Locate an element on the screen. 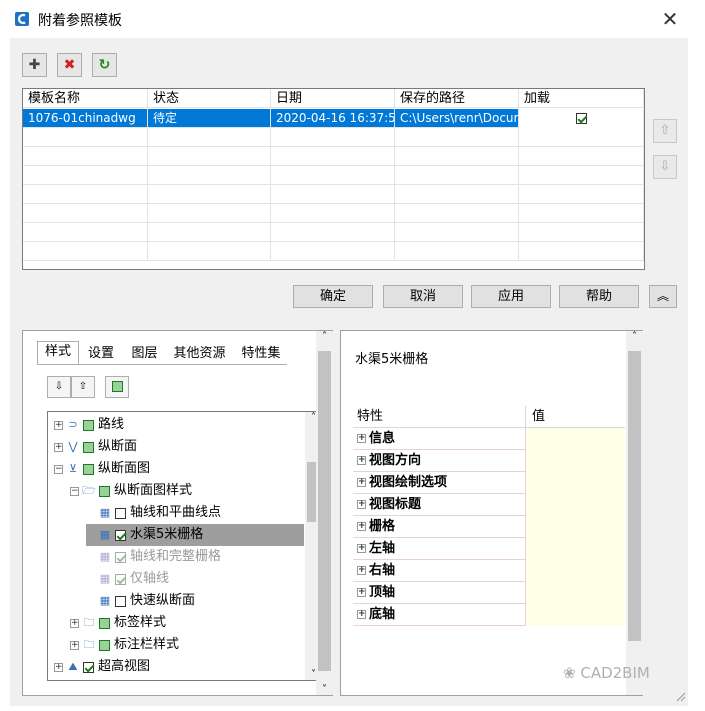  tab-1: 设置 is located at coordinates (101, 354).